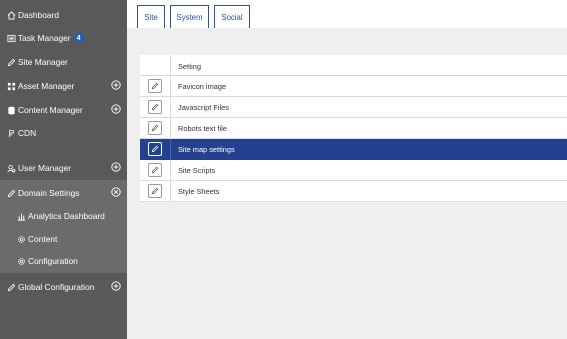 The width and height of the screenshot is (567, 339). What do you see at coordinates (202, 128) in the screenshot?
I see `setting-name: Robots text file` at bounding box center [202, 128].